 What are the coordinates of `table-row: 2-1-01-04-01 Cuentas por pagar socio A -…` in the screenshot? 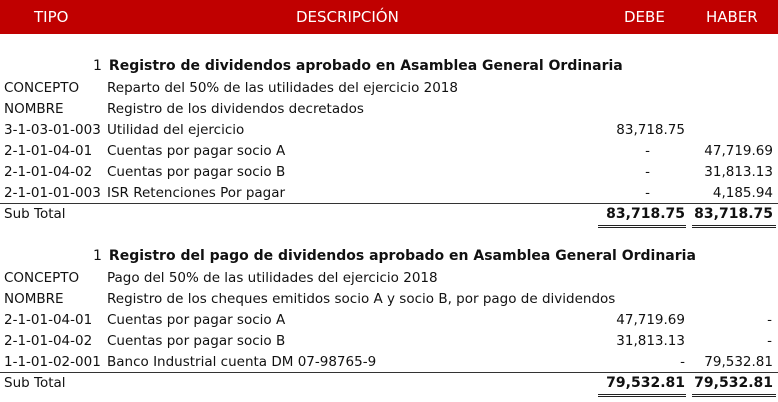 It's located at (389, 151).